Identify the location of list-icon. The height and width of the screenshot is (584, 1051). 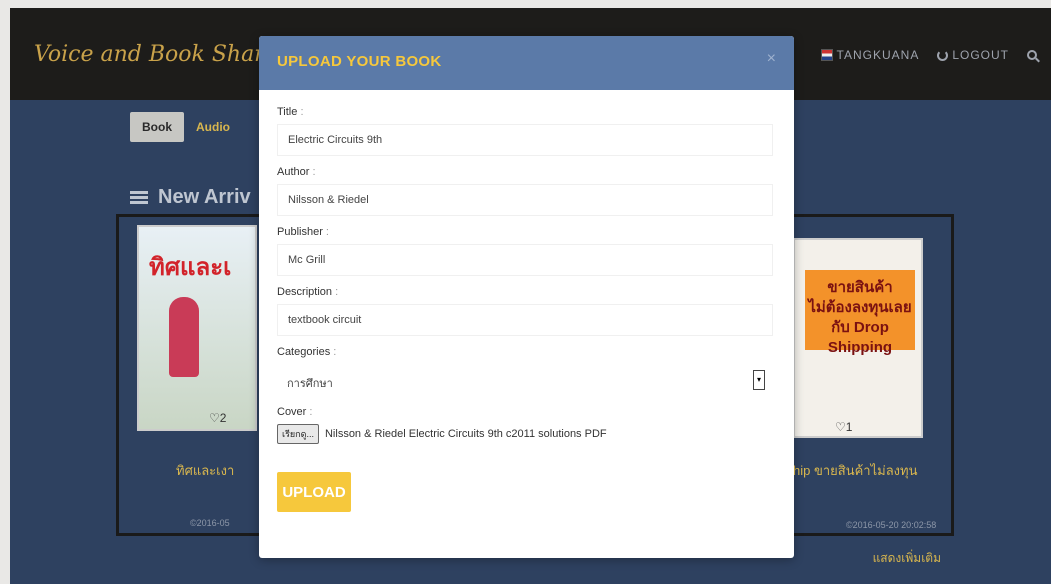
(139, 197).